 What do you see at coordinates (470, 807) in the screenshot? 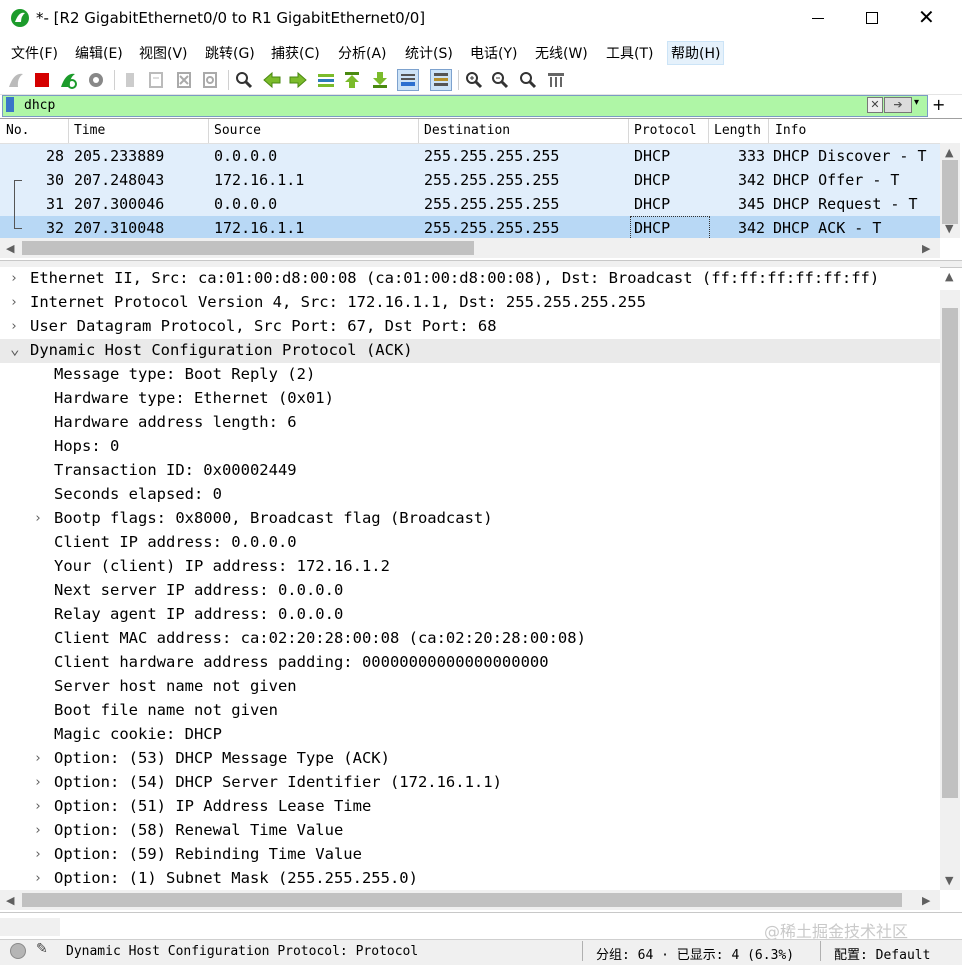
I see `detail-tree-item: › Option: (51) IP Address Lease Time` at bounding box center [470, 807].